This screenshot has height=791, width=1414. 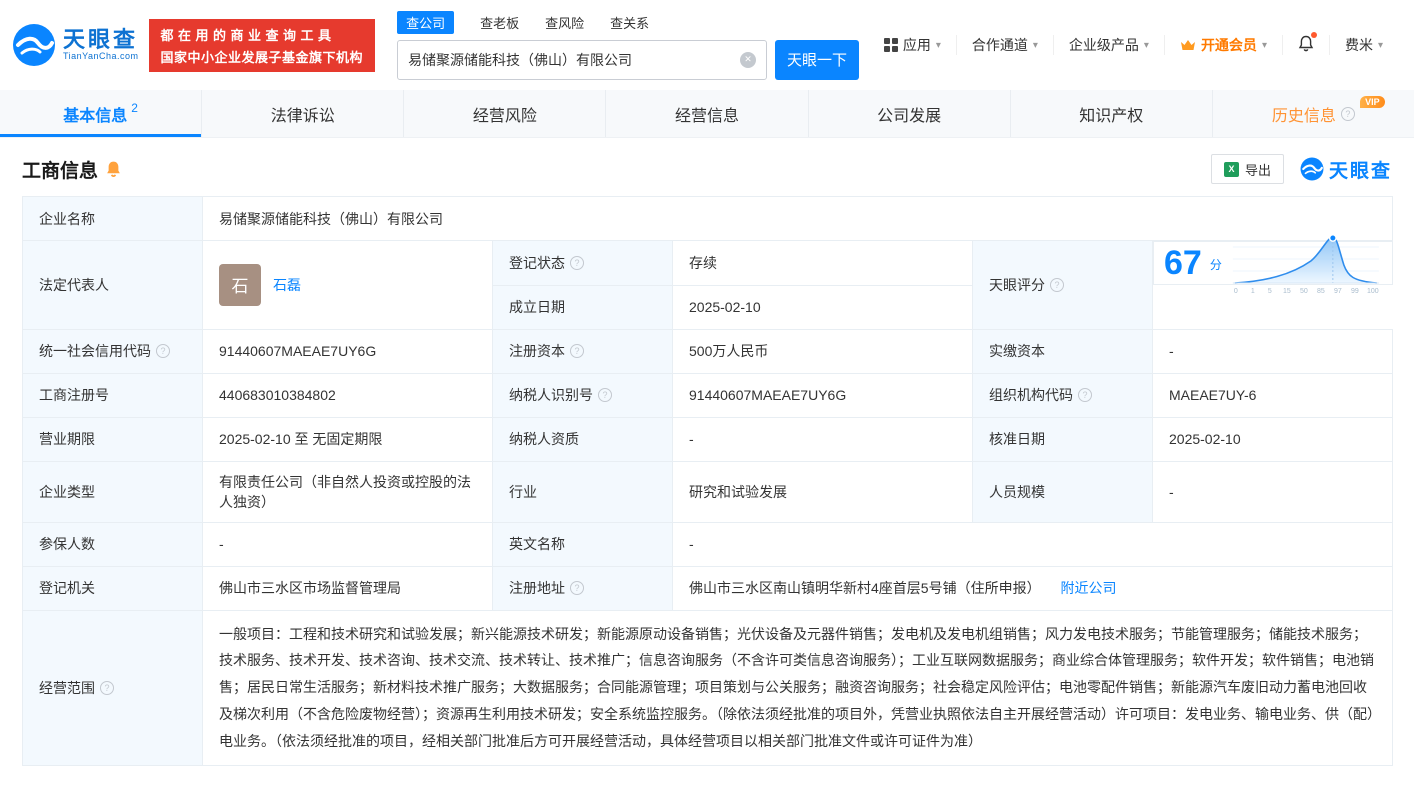 I want to click on field-value-taxpayer-quality: -, so click(x=822, y=439).